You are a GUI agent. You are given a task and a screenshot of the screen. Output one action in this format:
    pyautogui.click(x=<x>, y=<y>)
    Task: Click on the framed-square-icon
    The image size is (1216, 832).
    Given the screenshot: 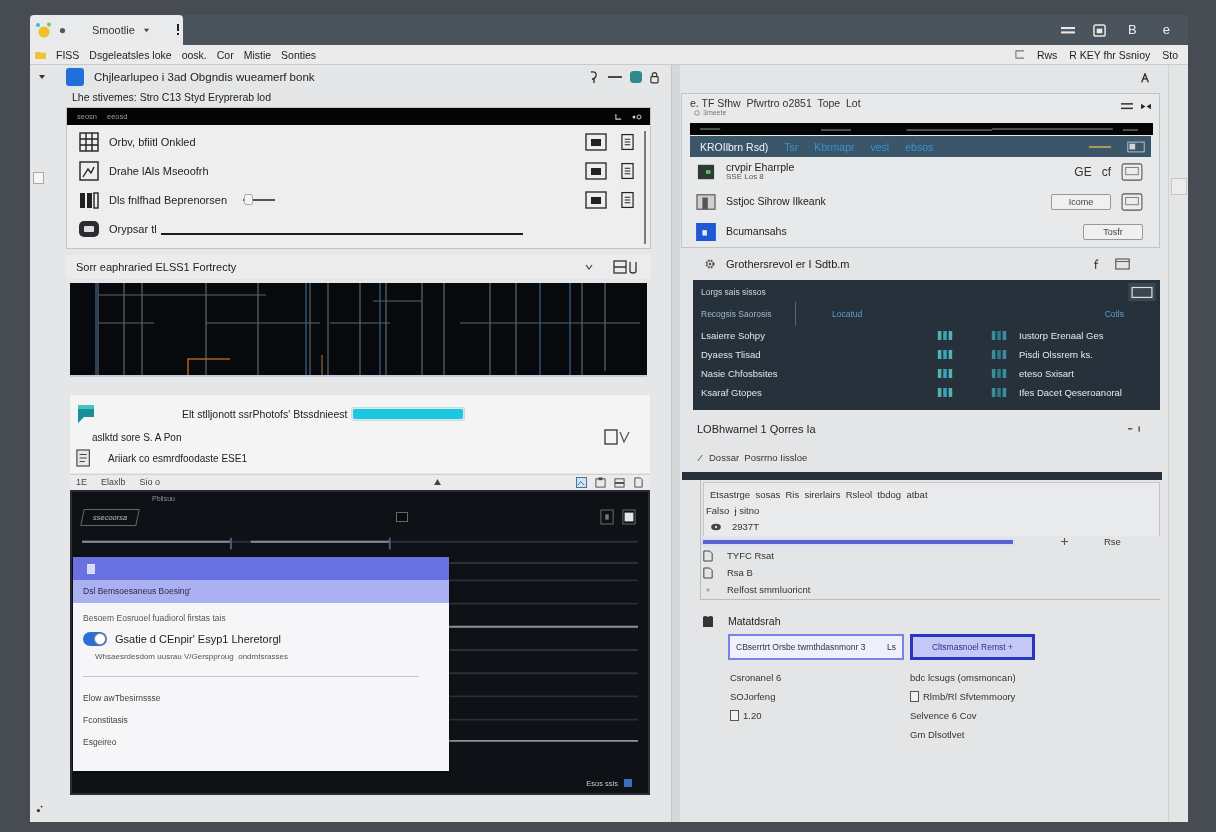 What is the action you would take?
    pyautogui.click(x=629, y=517)
    